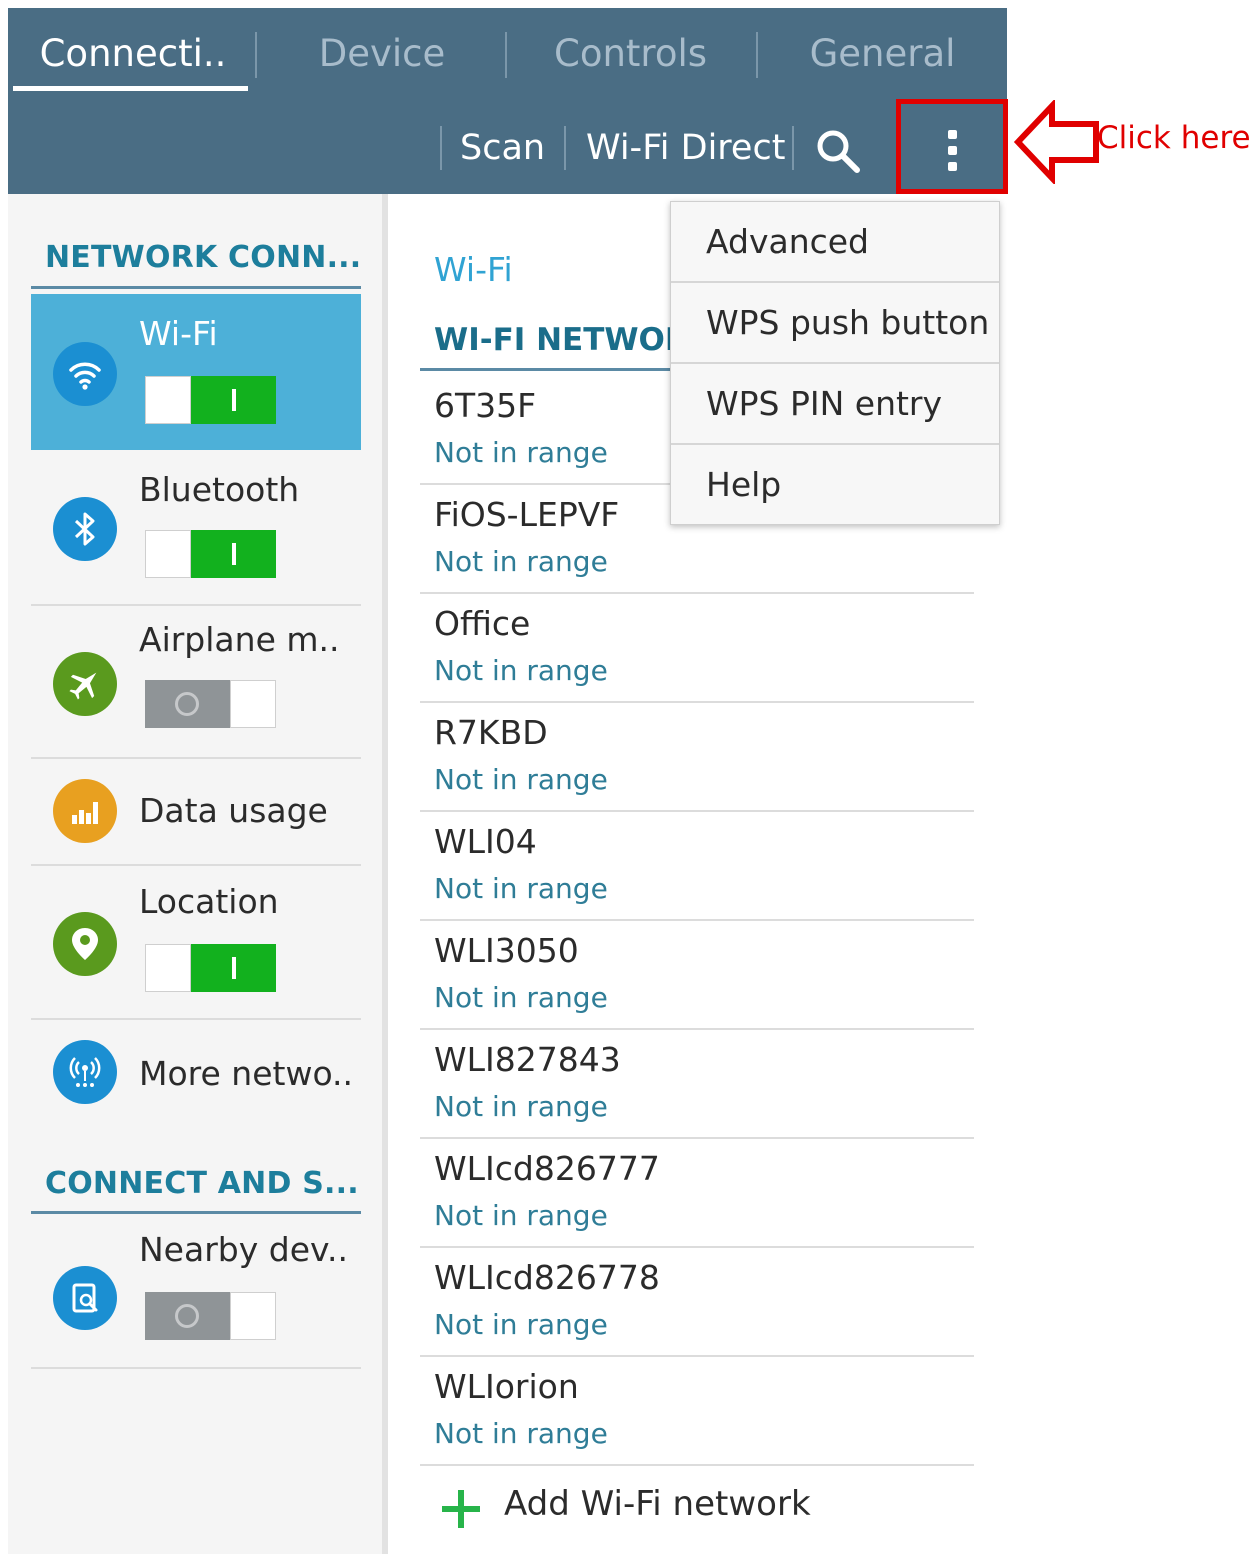 This screenshot has width=1253, height=1554. I want to click on network-name: R7KBD, so click(491, 732).